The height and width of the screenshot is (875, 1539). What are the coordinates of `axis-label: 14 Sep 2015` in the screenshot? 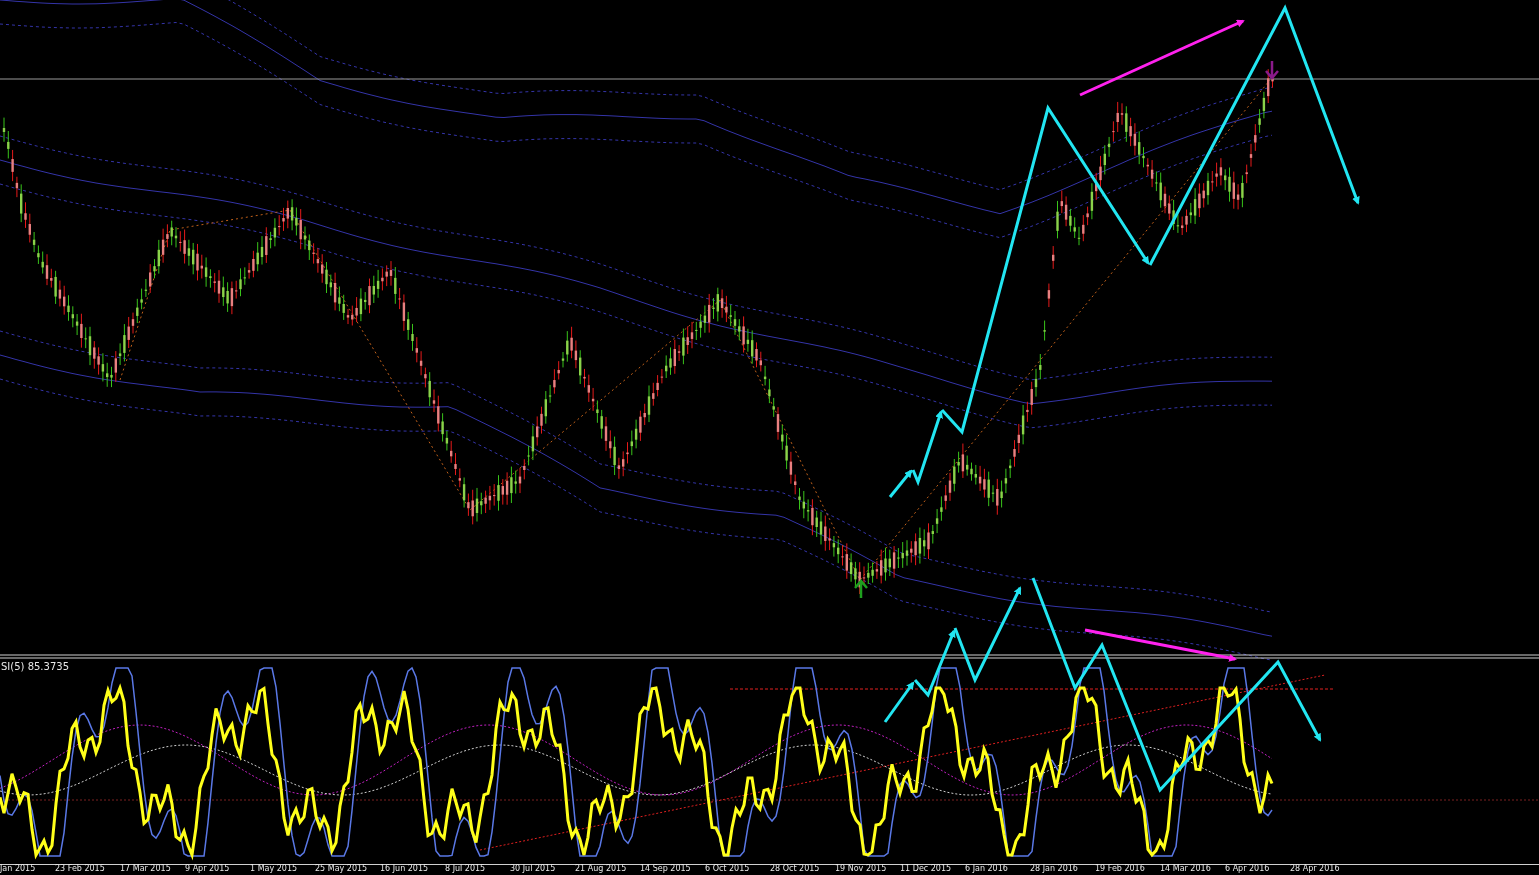 It's located at (665, 869).